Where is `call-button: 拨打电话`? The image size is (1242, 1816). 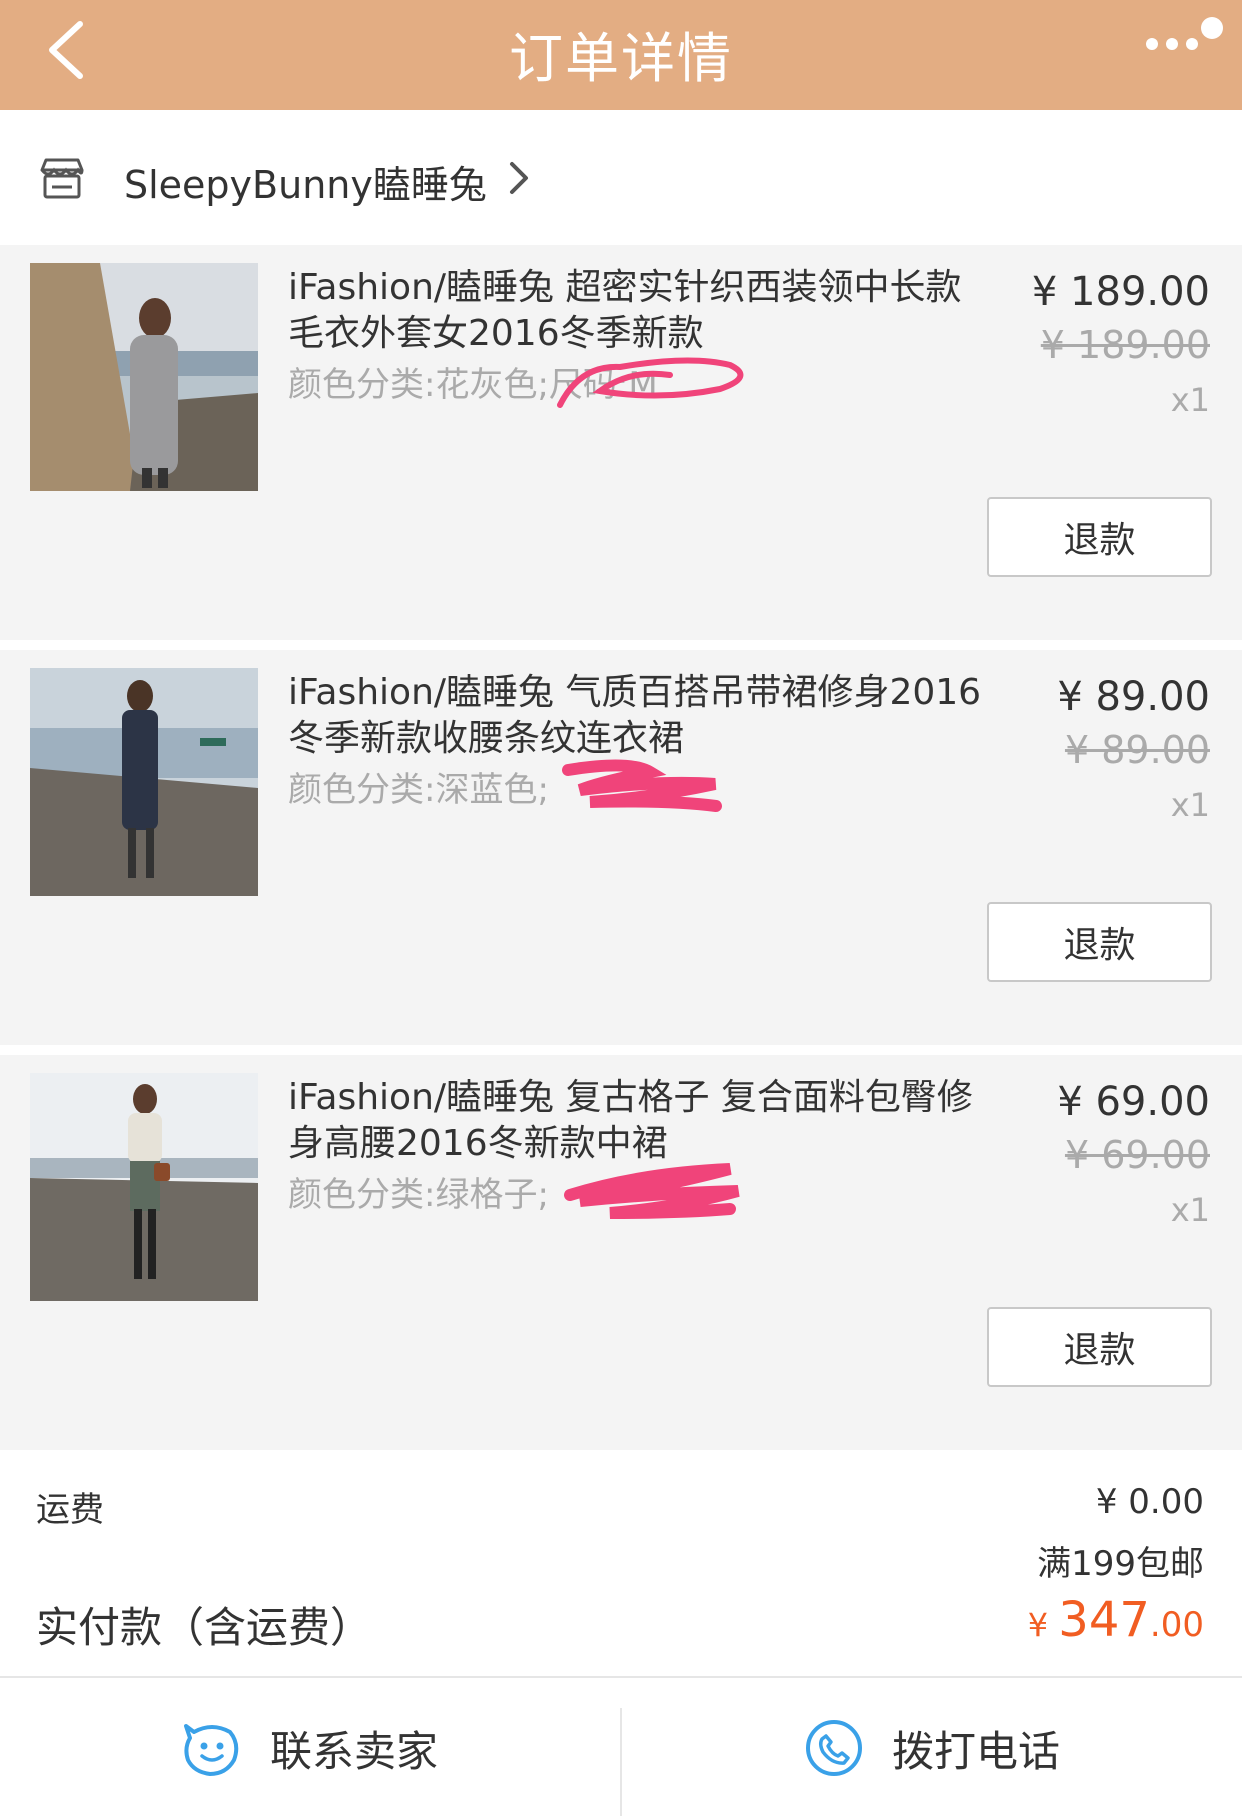 call-button: 拨打电话 is located at coordinates (932, 1747).